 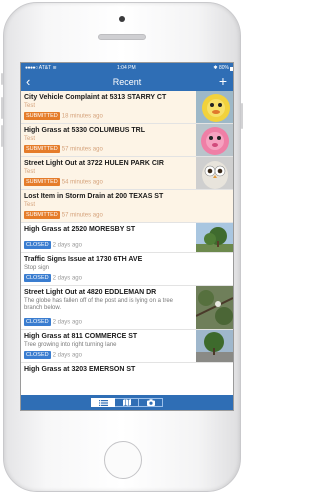 What do you see at coordinates (81, 336) in the screenshot?
I see `report-title: High Grass at 811 COMMERCE ST` at bounding box center [81, 336].